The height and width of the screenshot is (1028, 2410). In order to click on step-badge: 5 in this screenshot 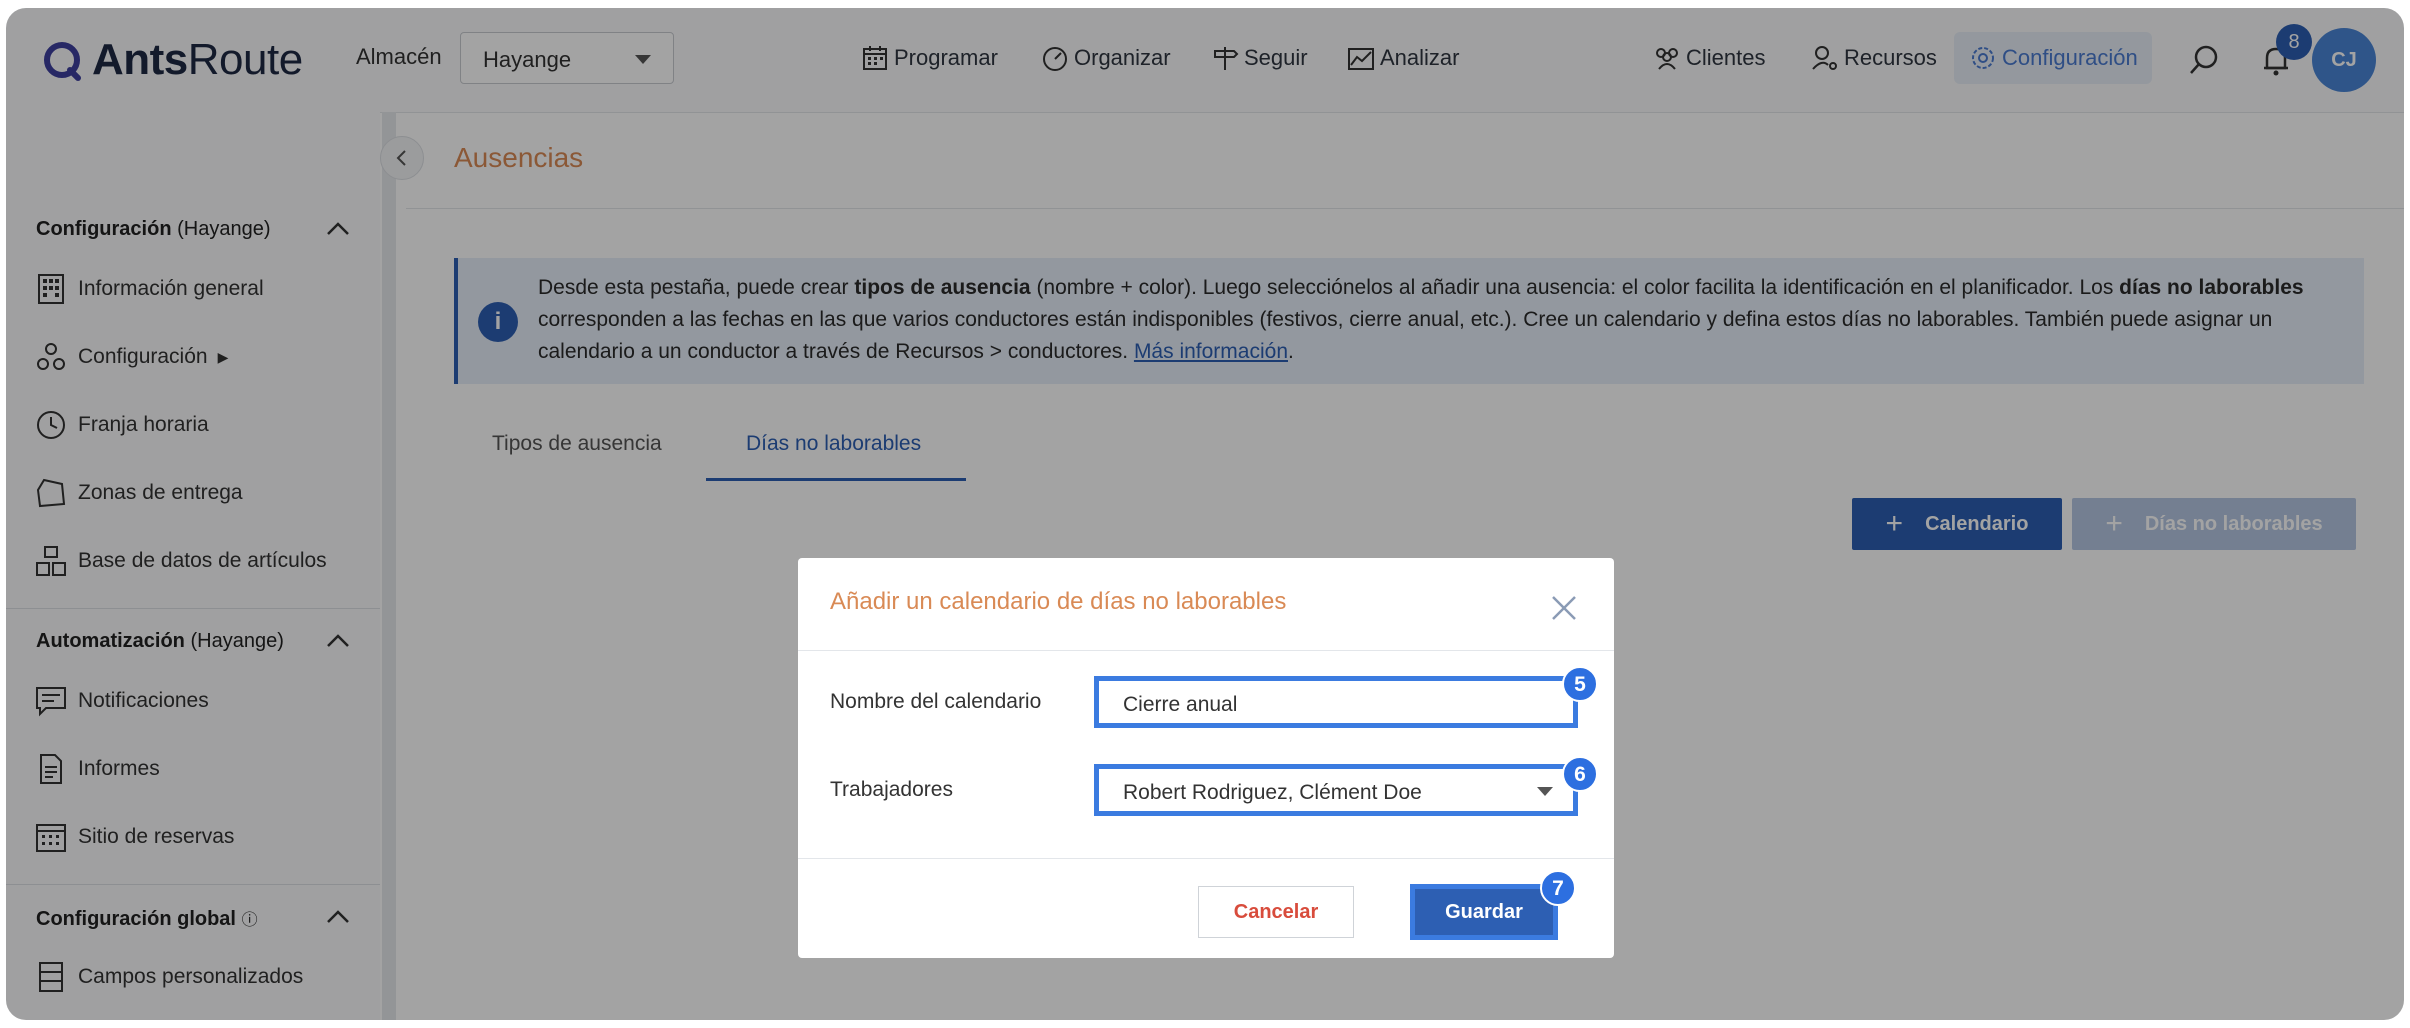, I will do `click(1580, 684)`.